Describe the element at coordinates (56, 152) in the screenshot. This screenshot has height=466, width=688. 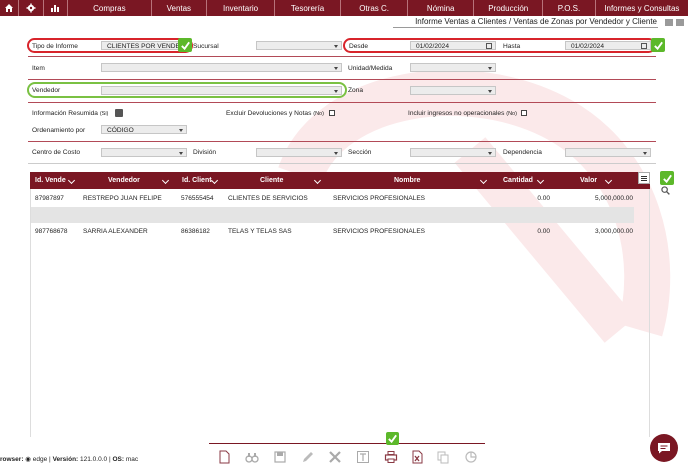
I see `centro-label: Centro de Costo` at that location.